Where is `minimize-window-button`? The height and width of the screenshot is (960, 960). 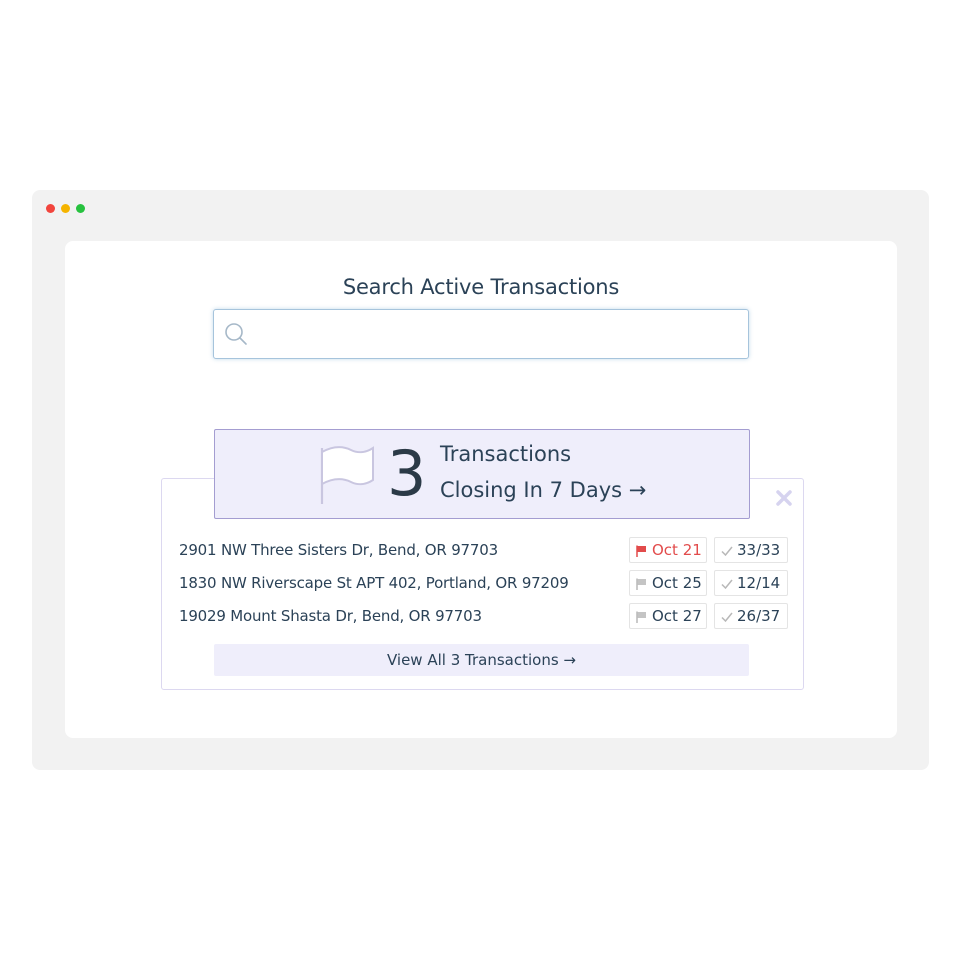 minimize-window-button is located at coordinates (65, 208).